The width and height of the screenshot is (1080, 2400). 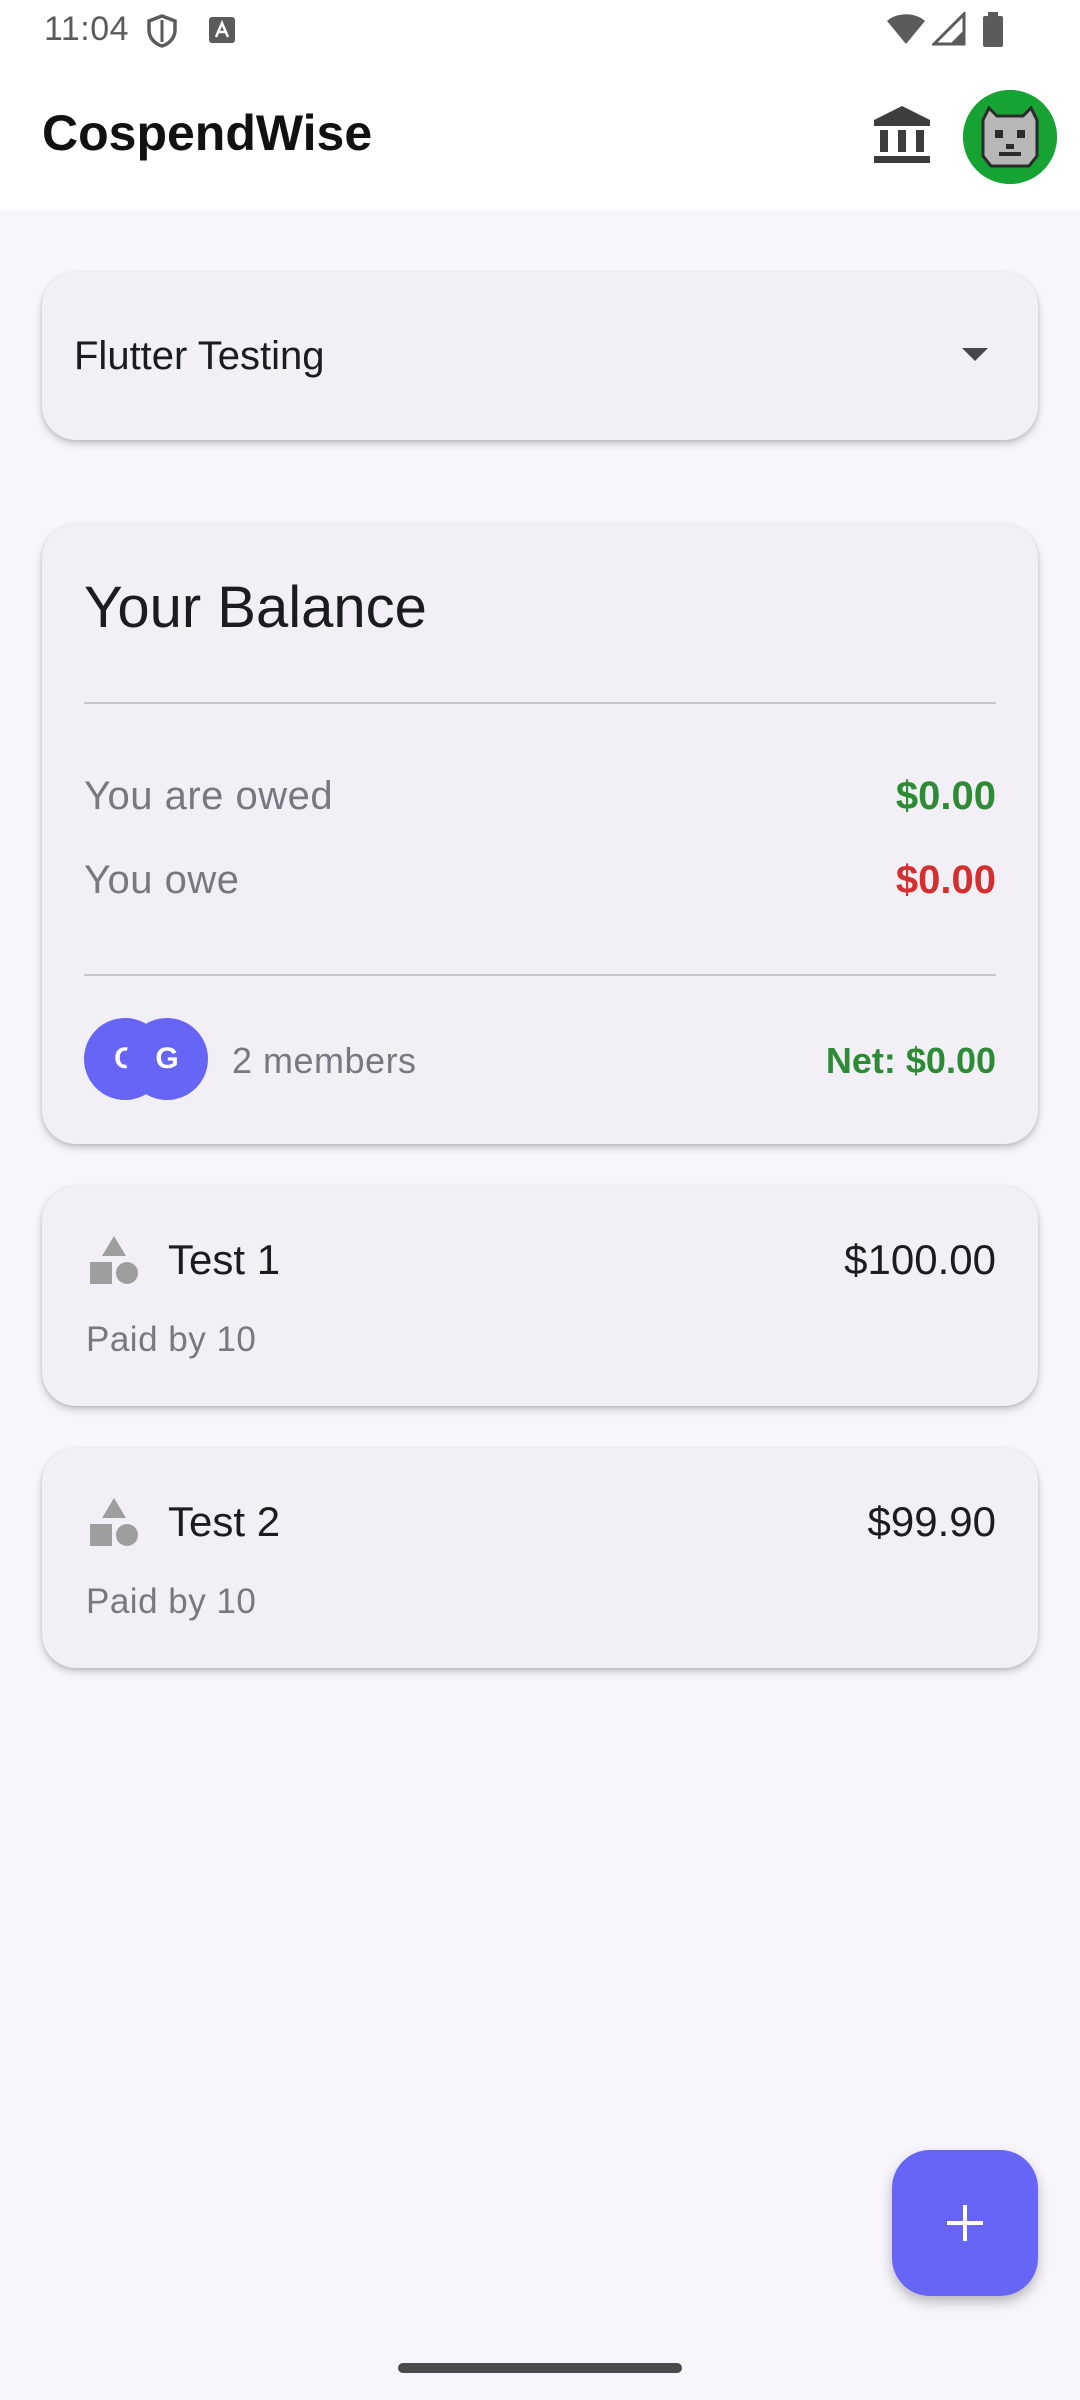 I want to click on signal-icon, so click(x=949, y=29).